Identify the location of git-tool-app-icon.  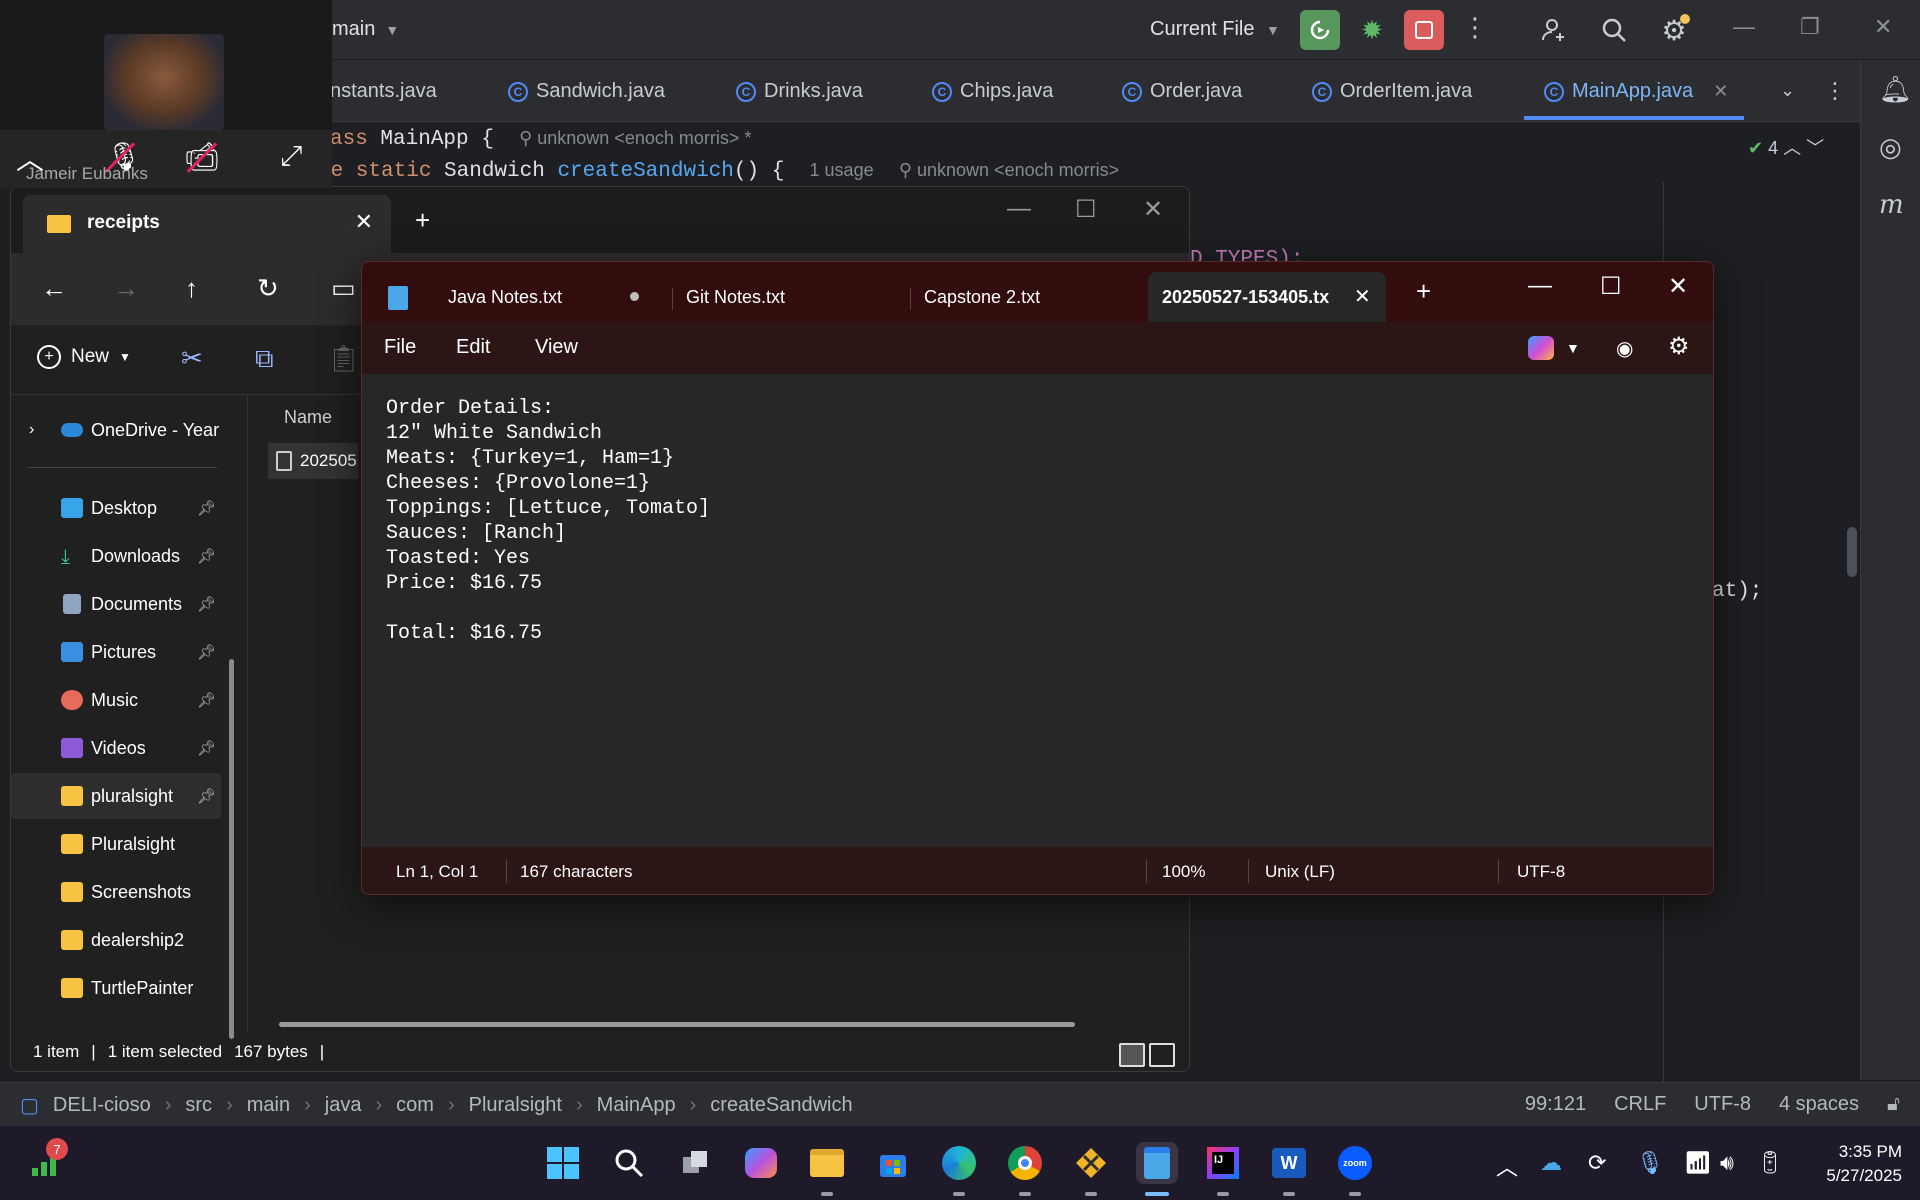
(1091, 1169).